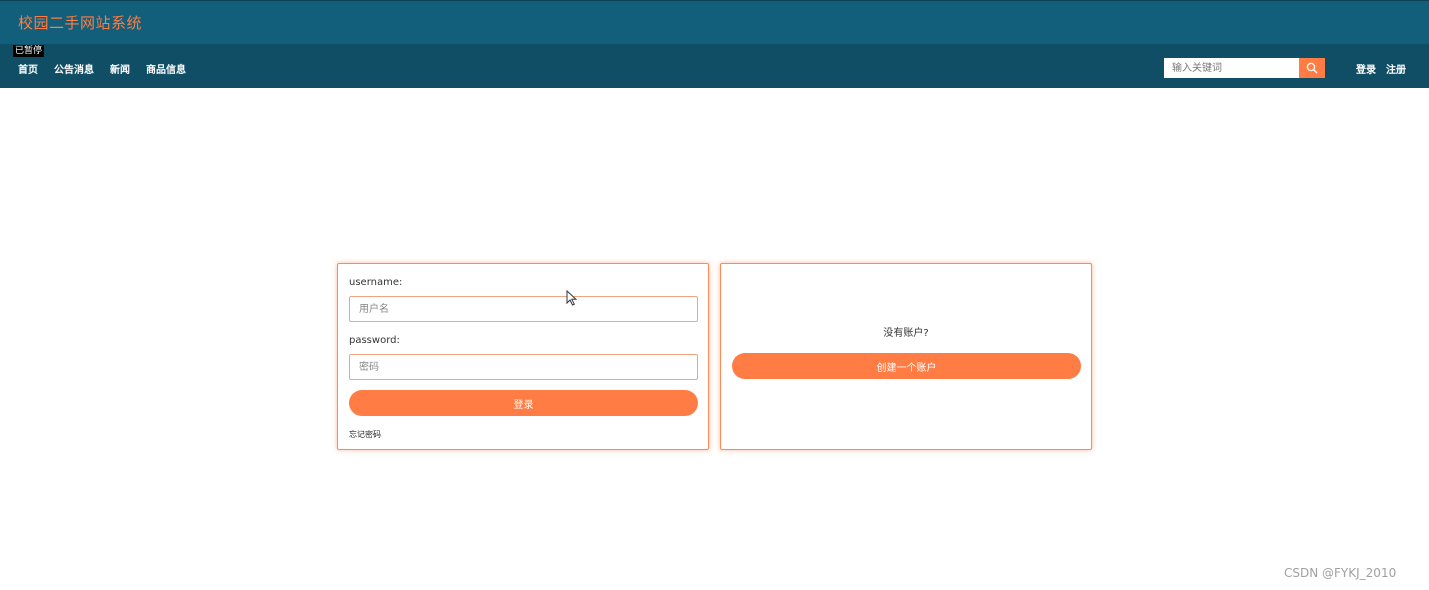  Describe the element at coordinates (906, 333) in the screenshot. I see `no-account-prompt: 没有账户?` at that location.